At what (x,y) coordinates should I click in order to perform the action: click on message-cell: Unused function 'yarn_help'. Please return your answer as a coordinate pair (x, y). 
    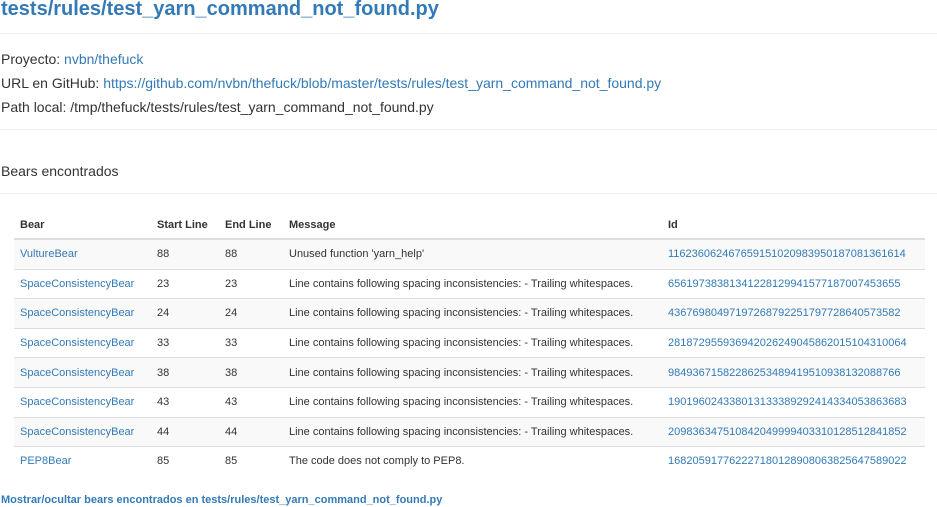
    Looking at the image, I should click on (472, 254).